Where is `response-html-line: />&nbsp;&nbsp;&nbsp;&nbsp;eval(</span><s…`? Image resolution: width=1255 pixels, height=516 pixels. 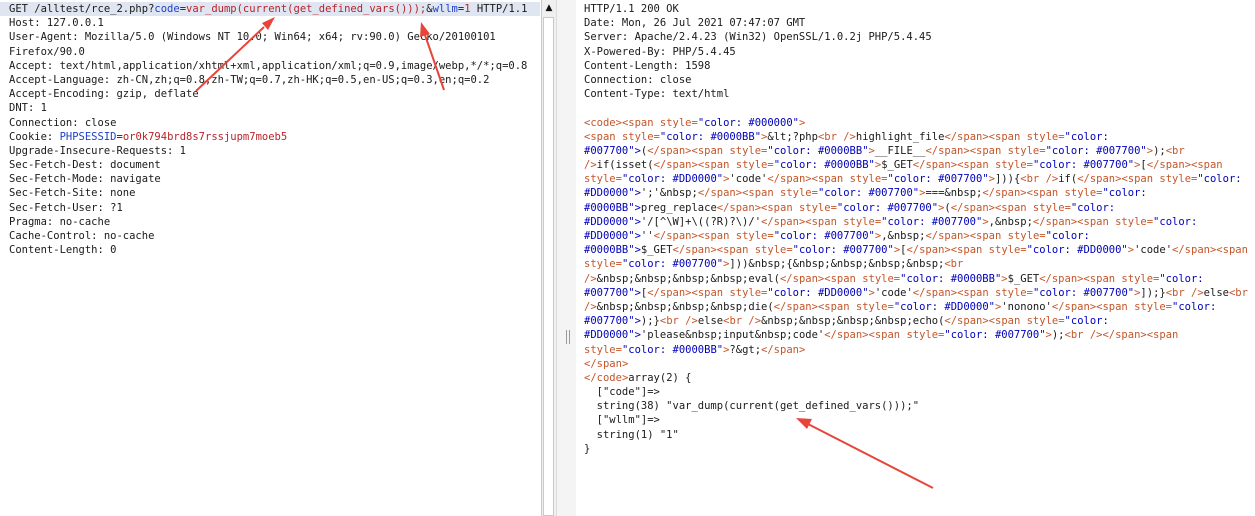 response-html-line: />&nbsp;&nbsp;&nbsp;&nbsp;eval(</span><s… is located at coordinates (894, 278).